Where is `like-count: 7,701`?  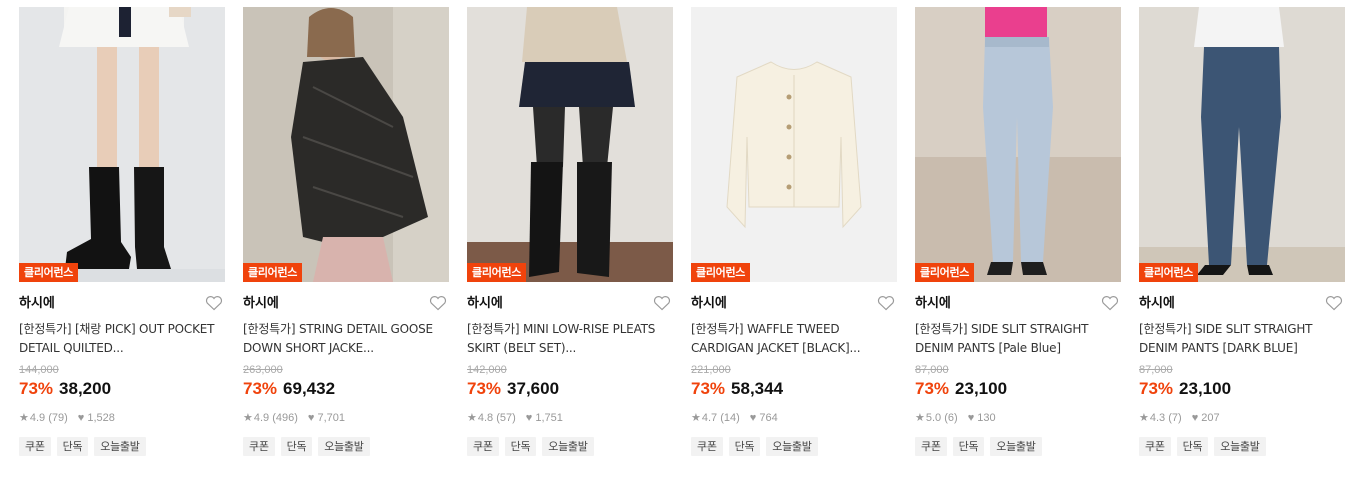
like-count: 7,701 is located at coordinates (331, 418).